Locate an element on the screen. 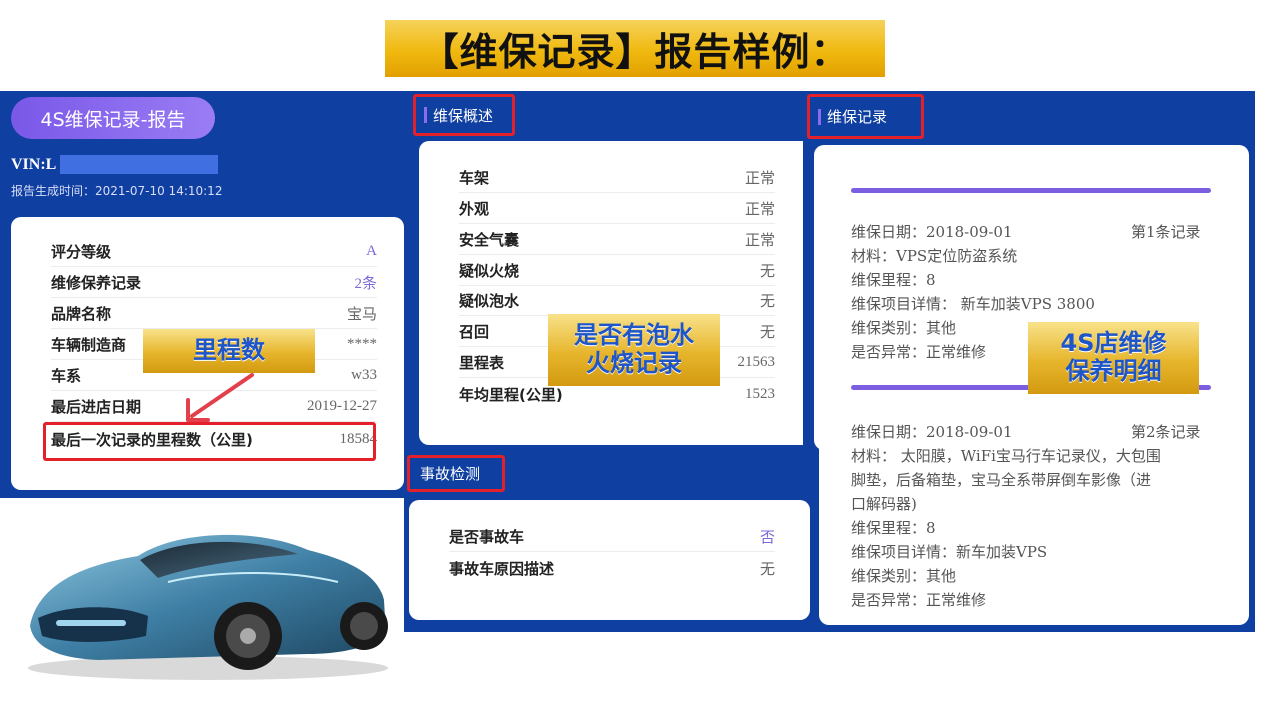 The height and width of the screenshot is (715, 1271). overview-row-fire: 疑似火烧 无 is located at coordinates (617, 271).